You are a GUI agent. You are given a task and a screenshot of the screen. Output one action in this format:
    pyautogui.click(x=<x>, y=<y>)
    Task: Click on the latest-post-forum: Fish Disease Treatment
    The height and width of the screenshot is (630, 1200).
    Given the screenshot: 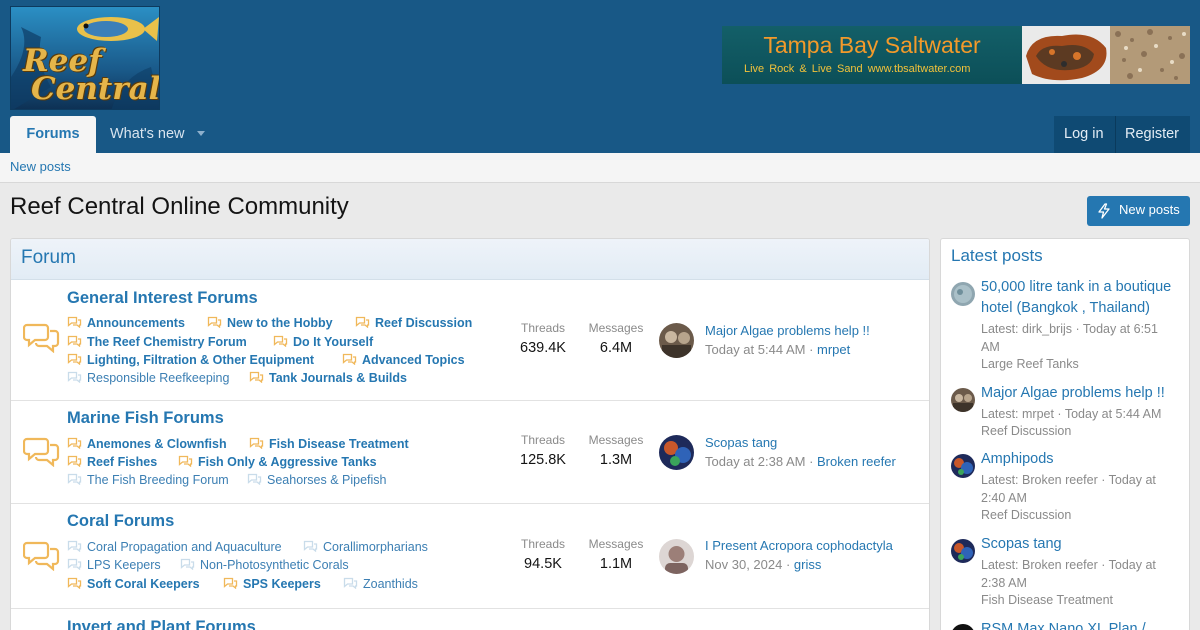 What is the action you would take?
    pyautogui.click(x=1047, y=600)
    